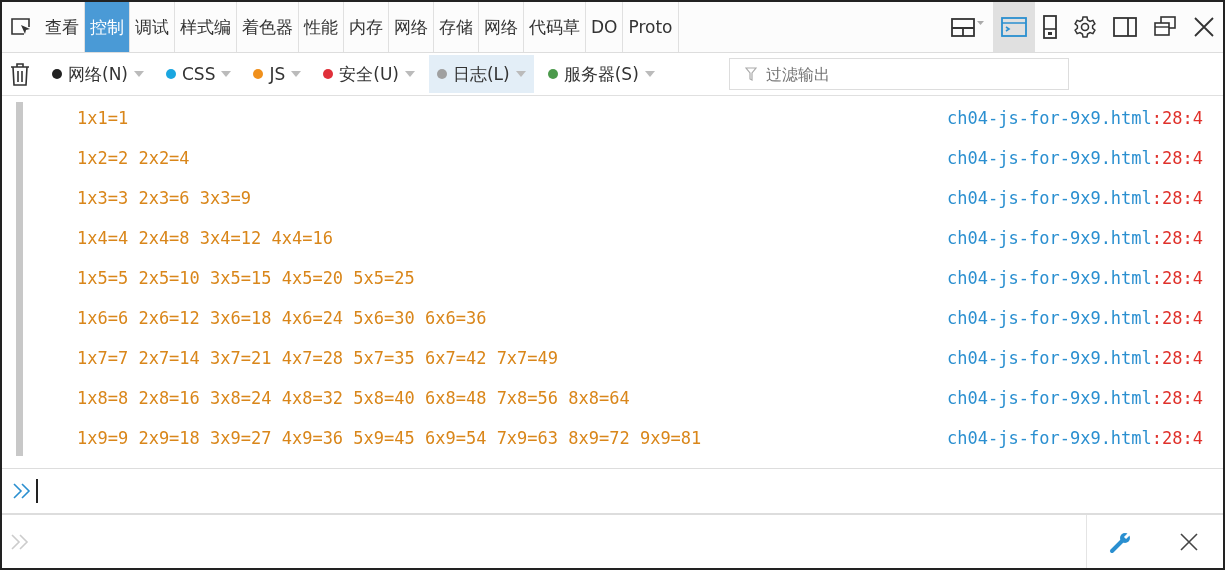  What do you see at coordinates (321, 27) in the screenshot?
I see `panel-tab: 性能` at bounding box center [321, 27].